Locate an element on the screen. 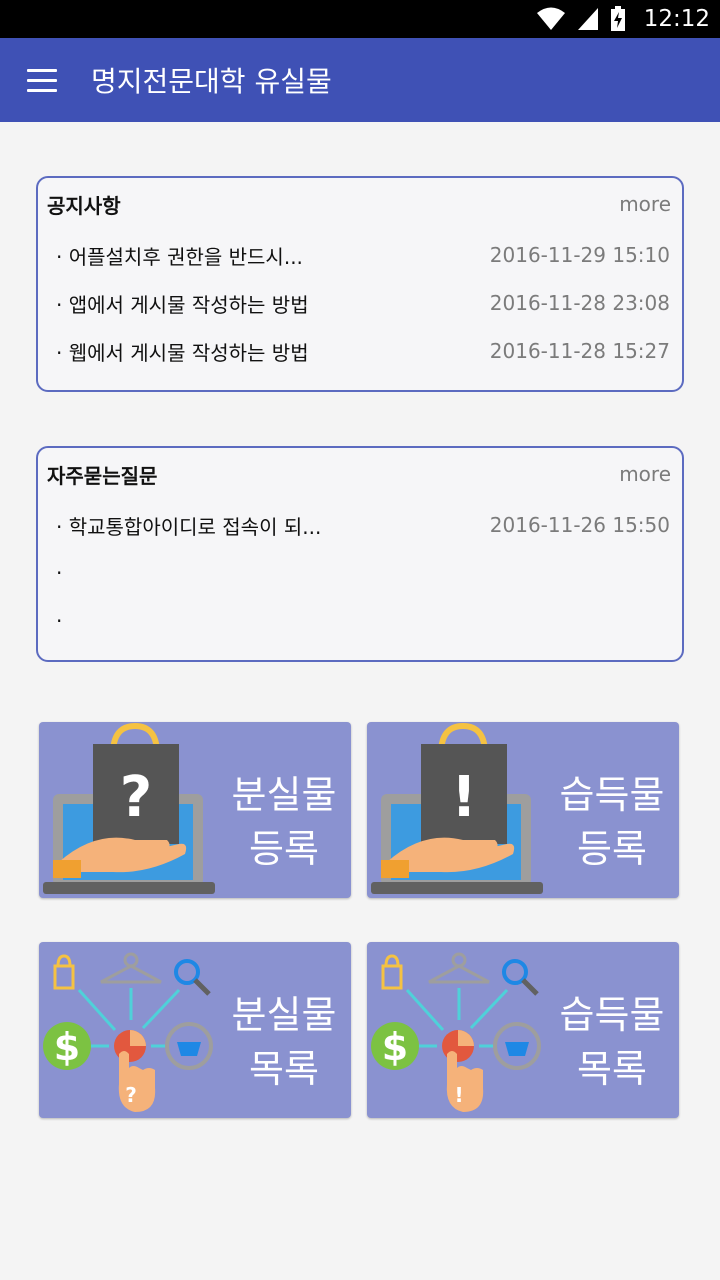 The image size is (720, 1280). notice-item: 어플설치후 권한을 반드시... 2016-11-29 15:10 is located at coordinates (363, 255).